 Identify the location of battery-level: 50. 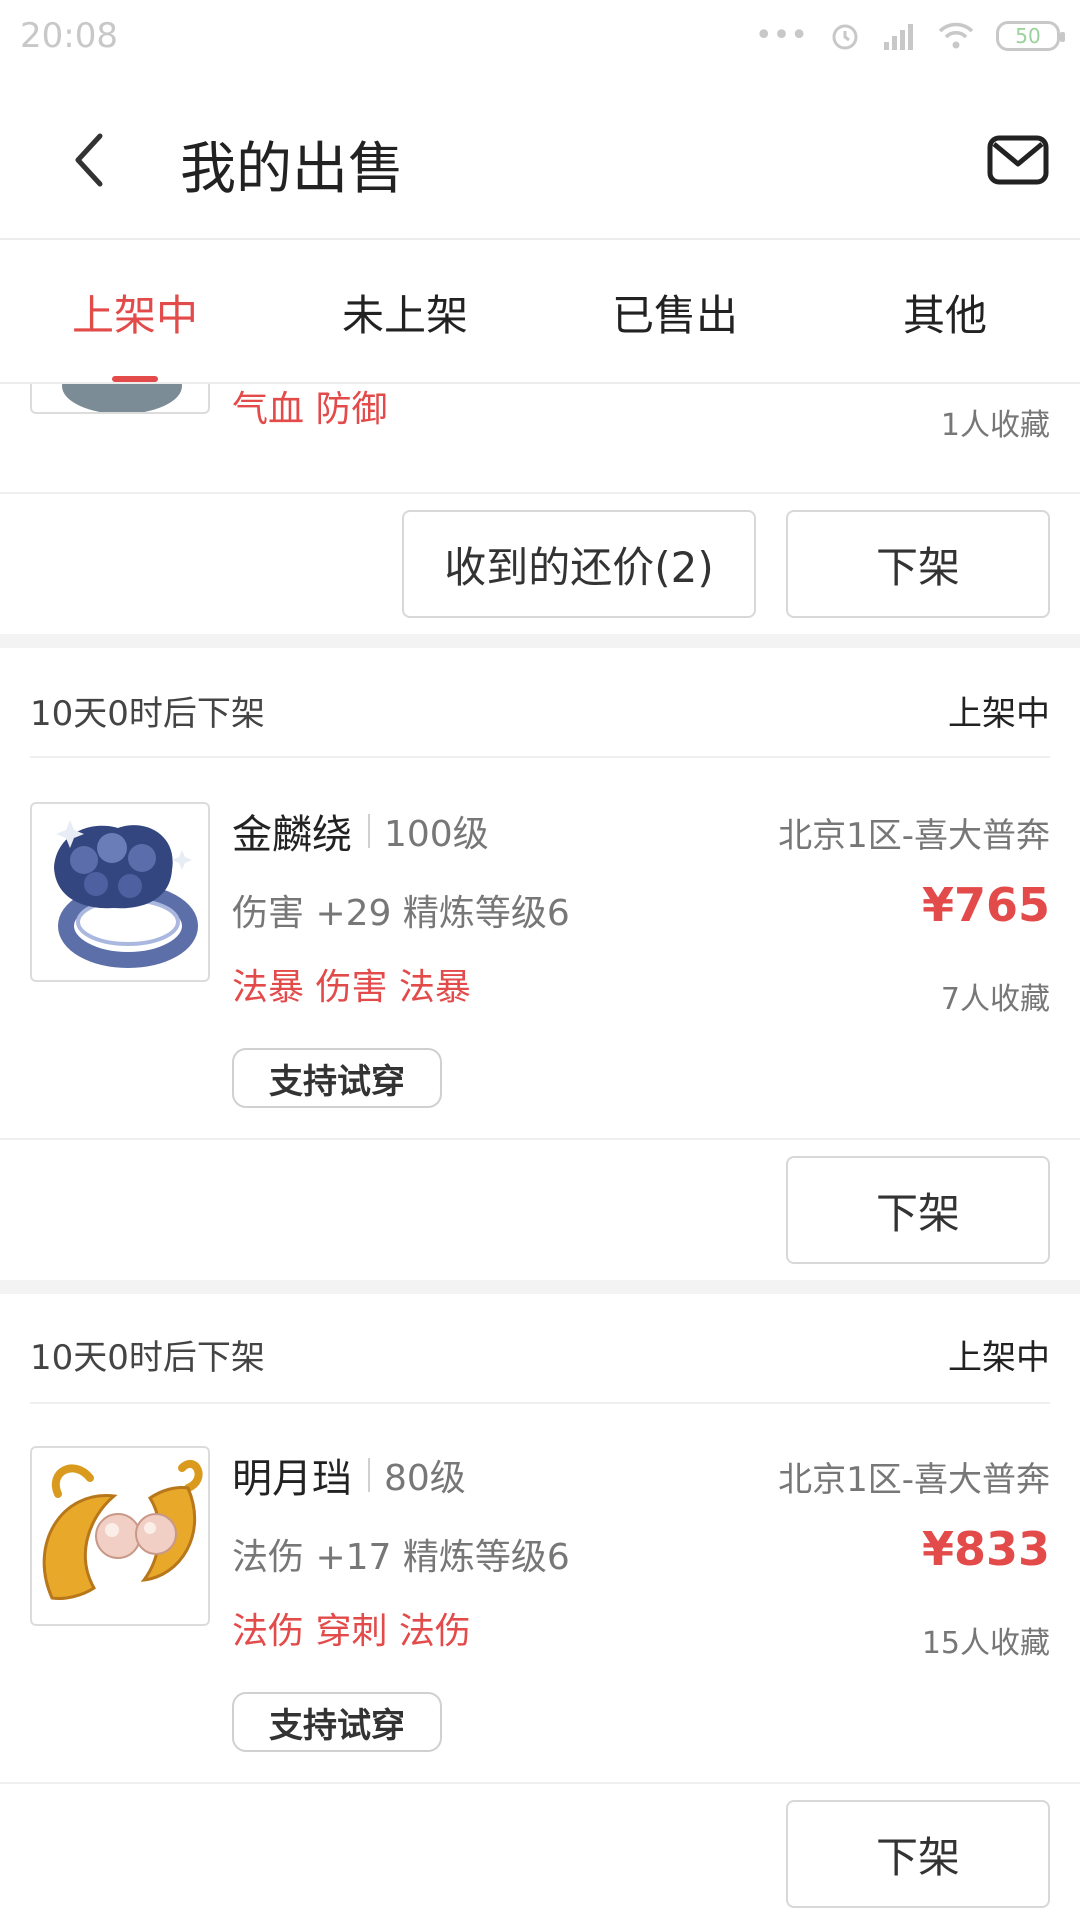
(1028, 35).